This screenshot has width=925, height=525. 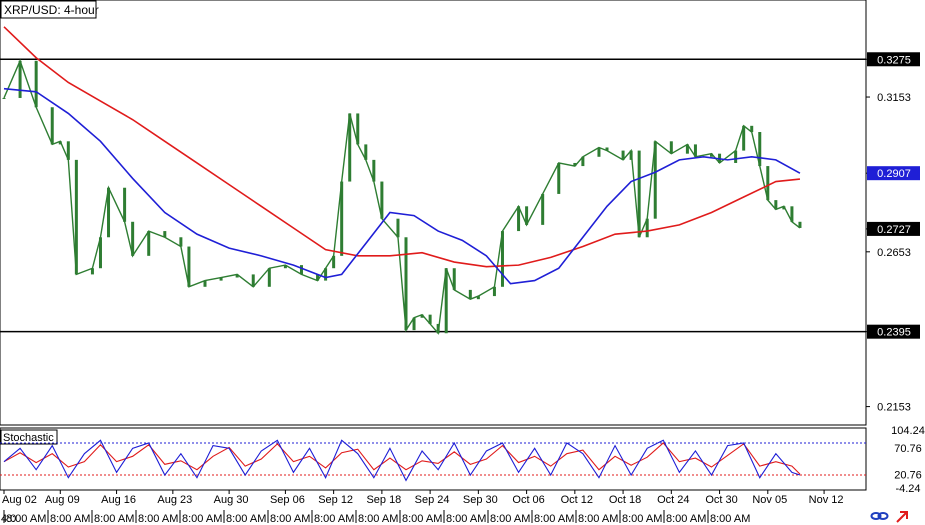 I want to click on y-tick-label: 0.3153, so click(x=894, y=98).